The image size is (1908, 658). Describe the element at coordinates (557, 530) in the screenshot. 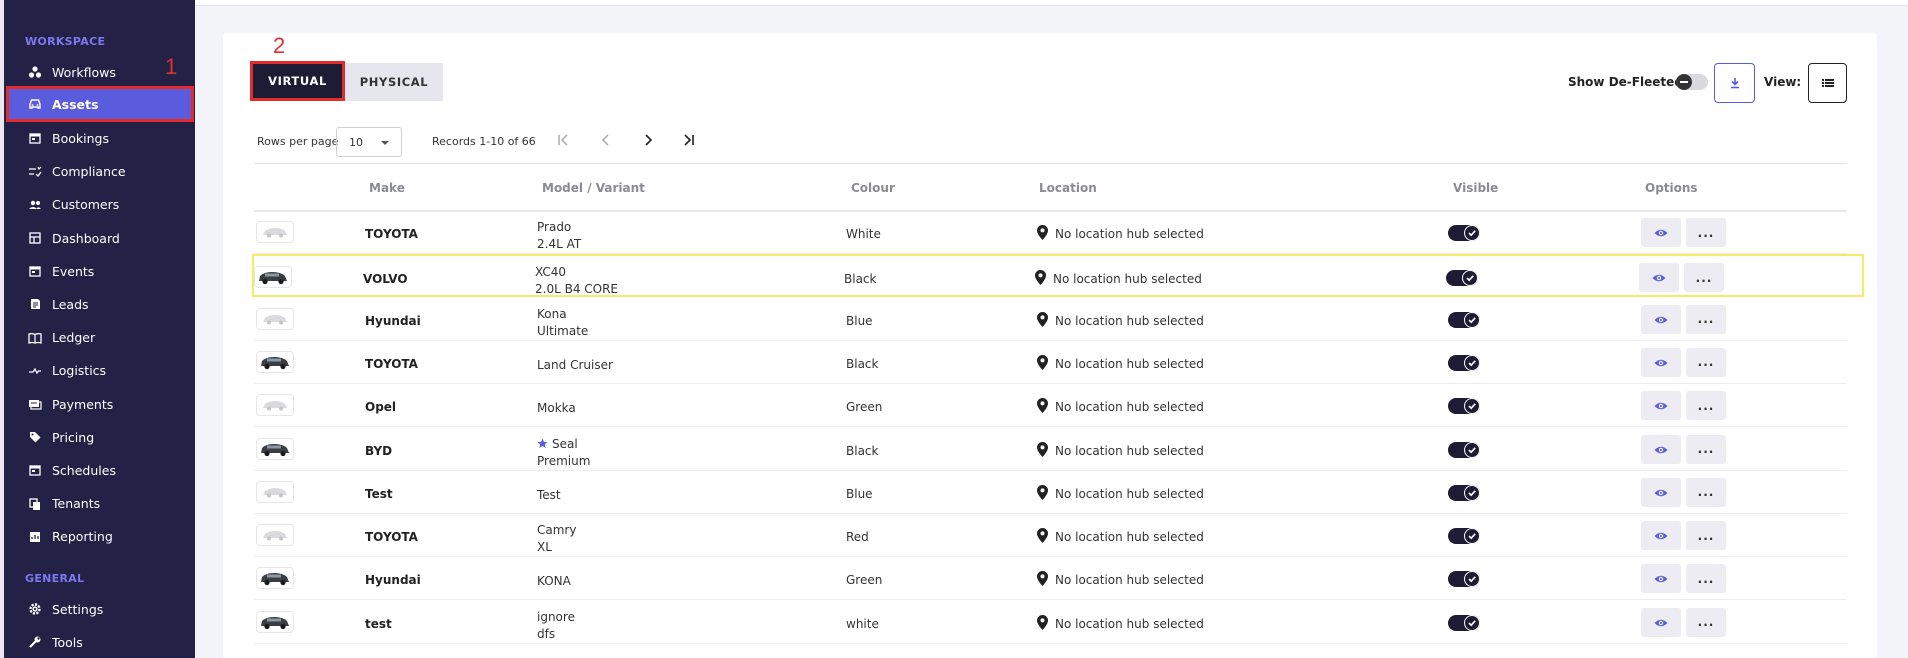

I see `vehicle-model: Camry` at that location.